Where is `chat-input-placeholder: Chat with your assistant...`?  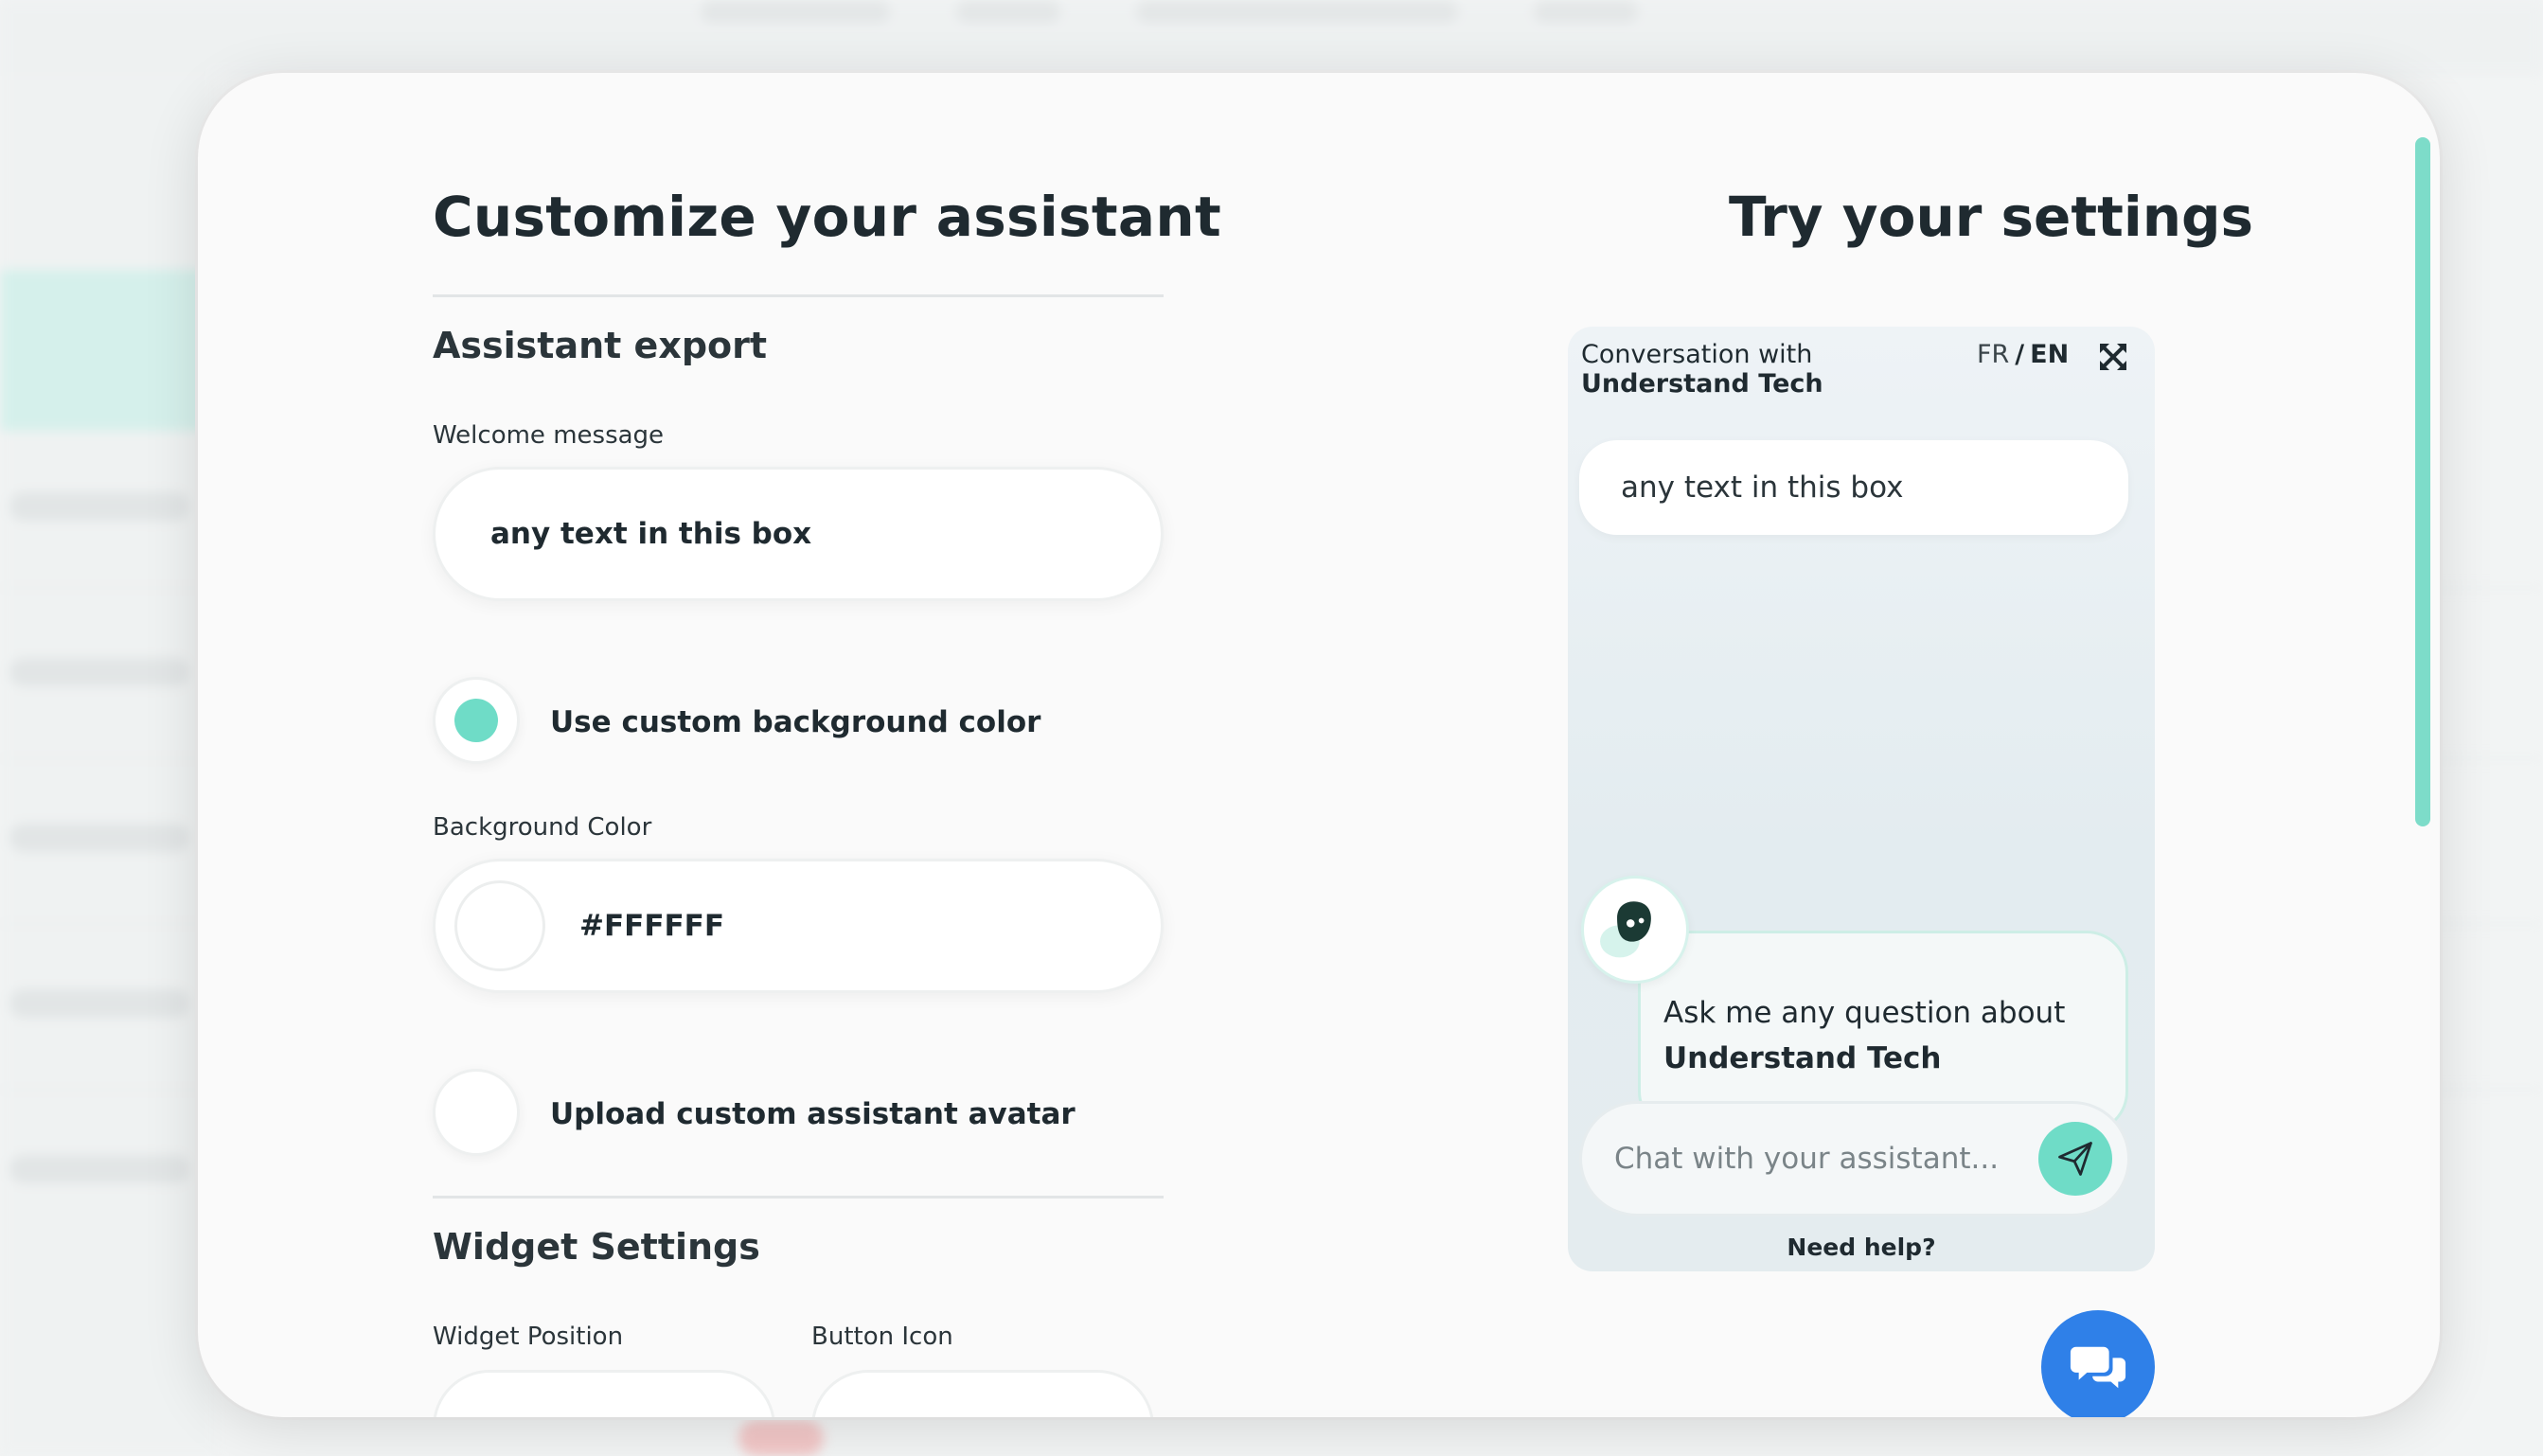
chat-input-placeholder: Chat with your assistant... is located at coordinates (1807, 1159).